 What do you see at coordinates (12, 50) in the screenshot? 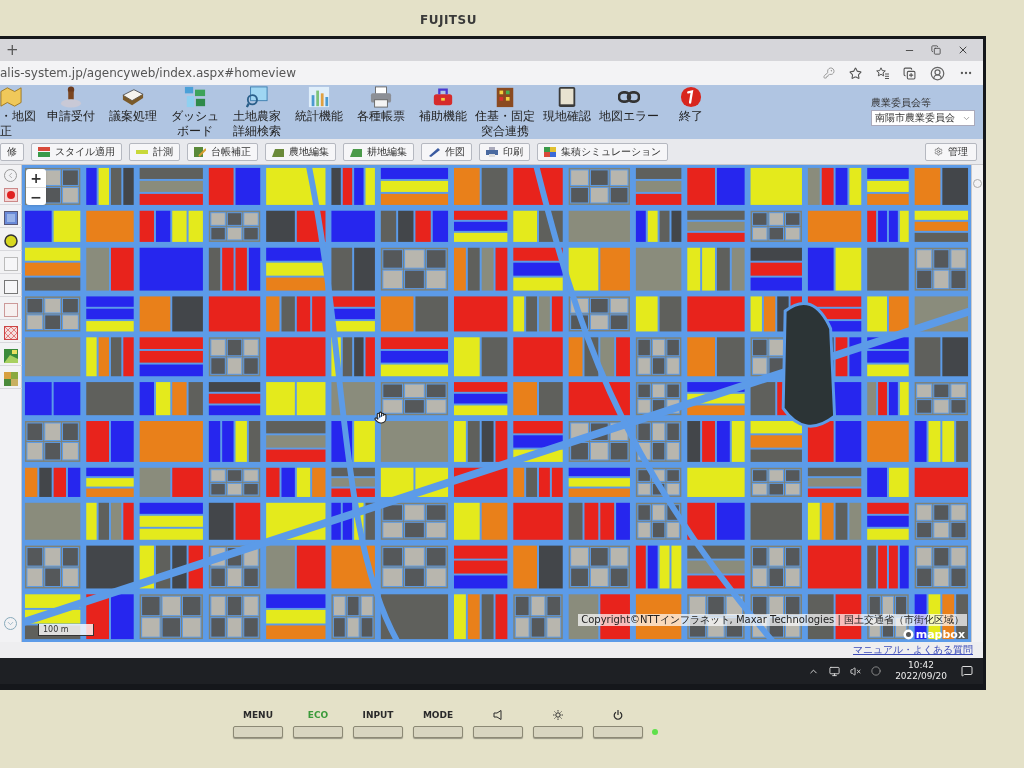
I see `new-tab-button: +` at bounding box center [12, 50].